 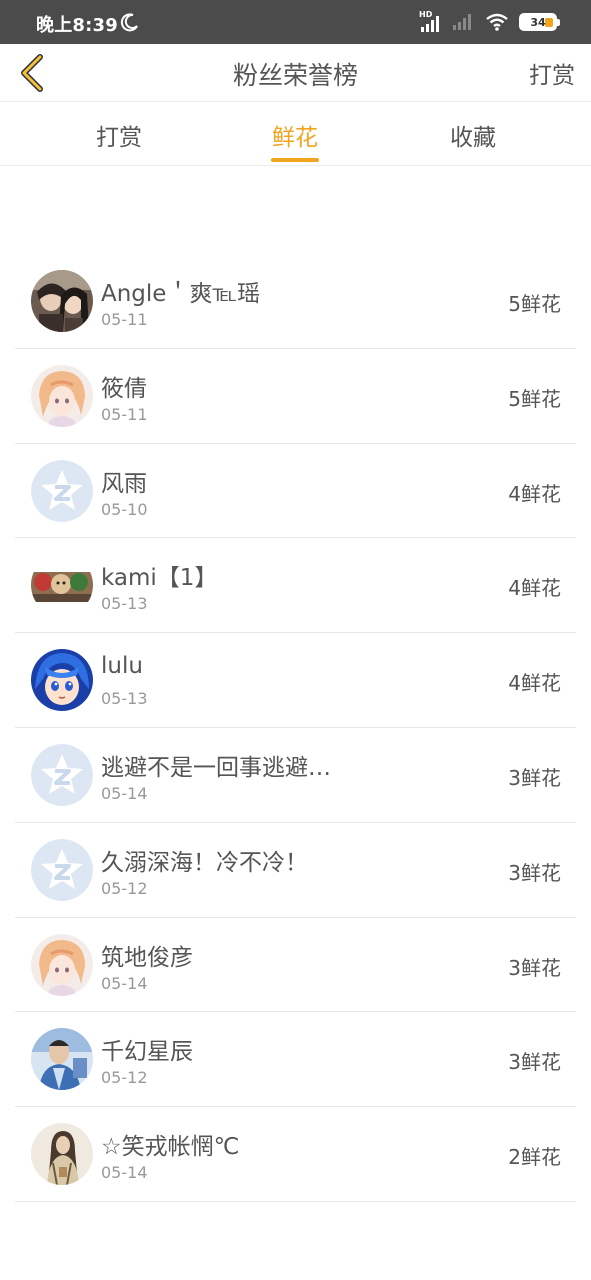 What do you see at coordinates (124, 483) in the screenshot?
I see `fan-name: 风雨` at bounding box center [124, 483].